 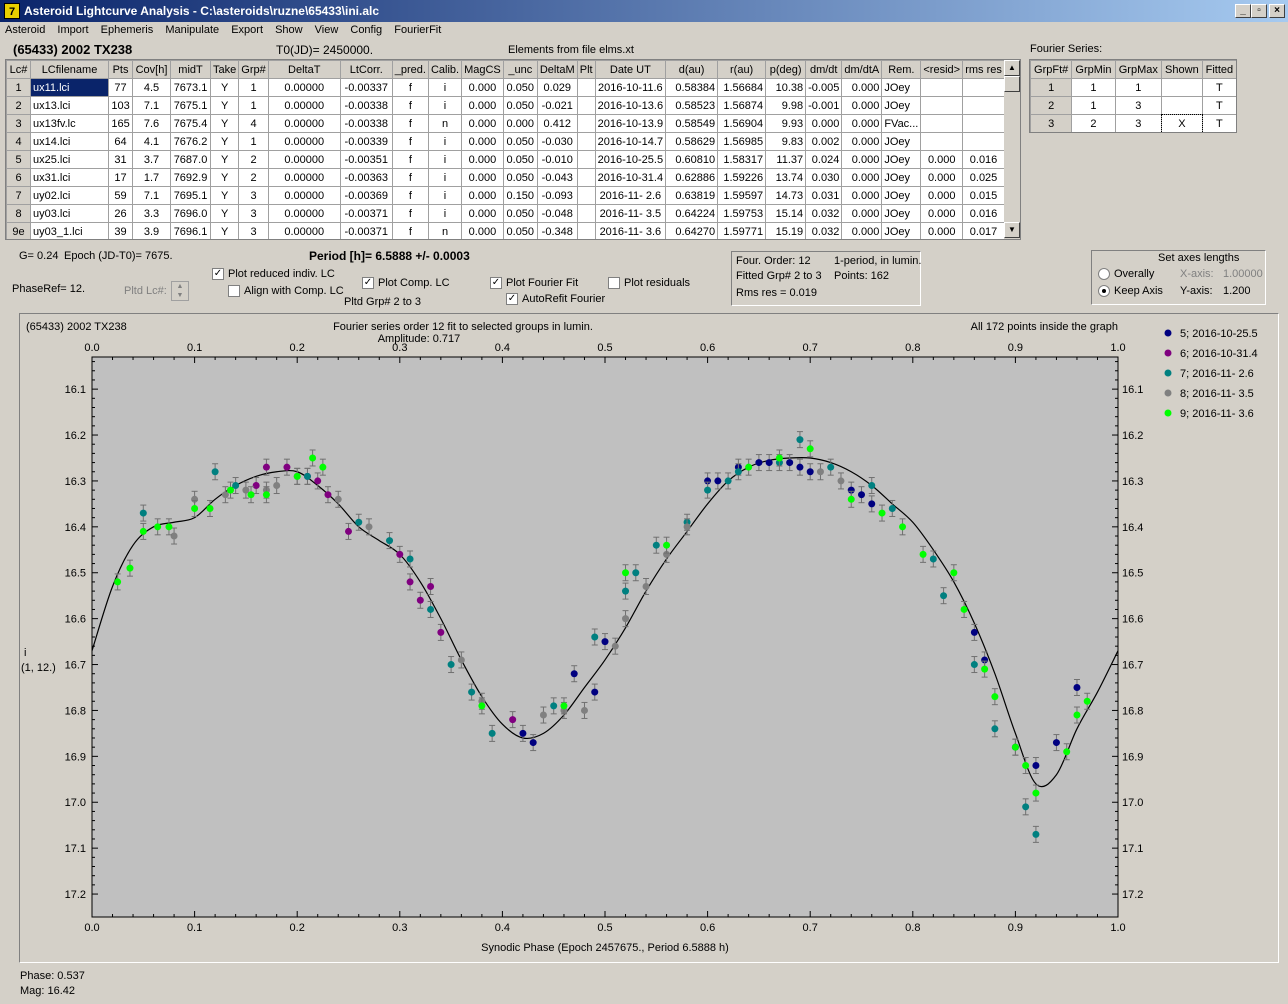 I want to click on overally-radio: Overally, so click(x=1126, y=274).